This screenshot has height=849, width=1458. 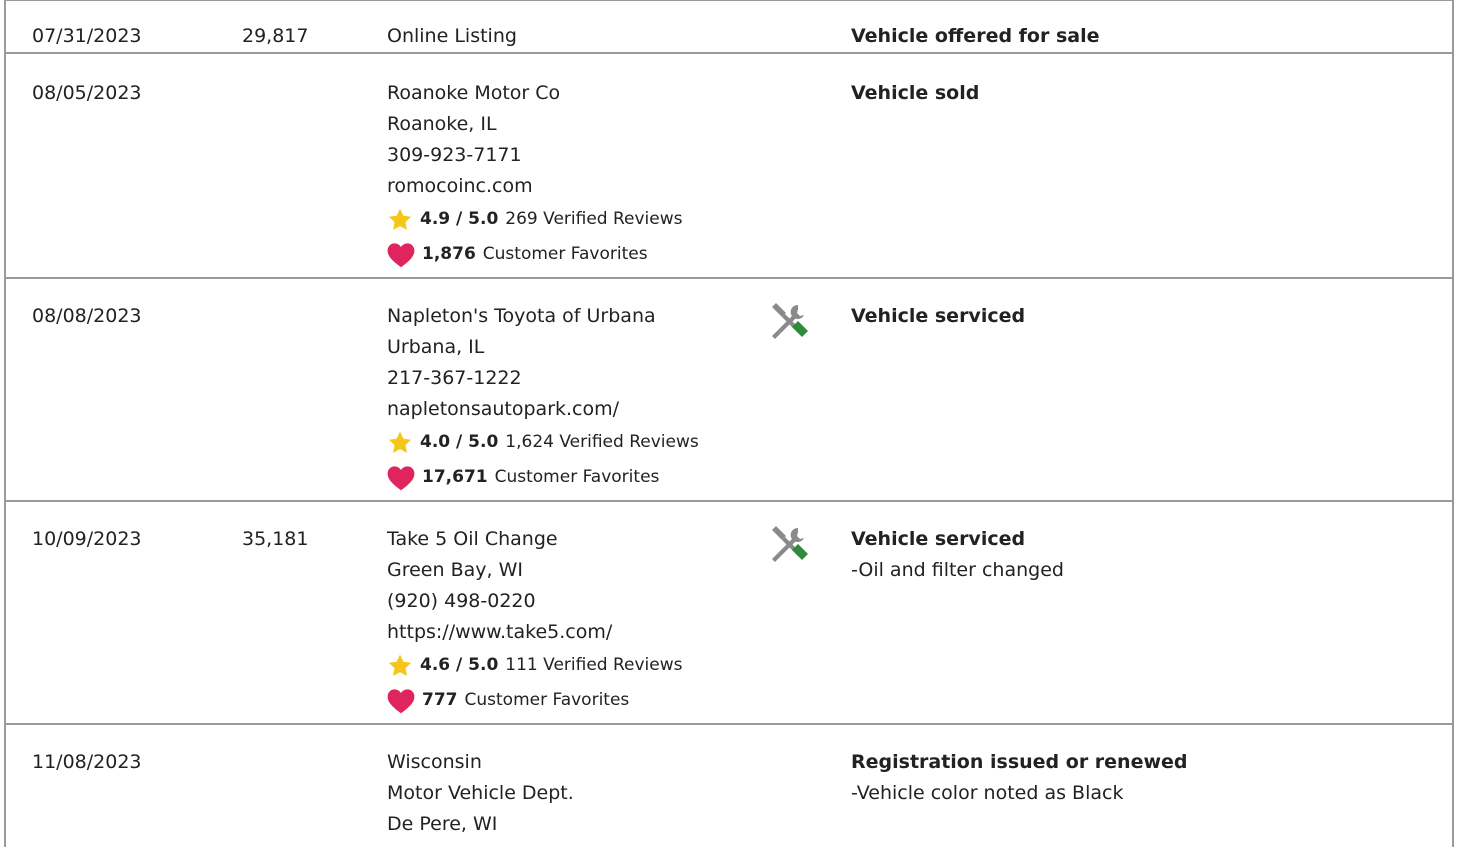 I want to click on source-website: napletonsautopark.com/, so click(x=543, y=409).